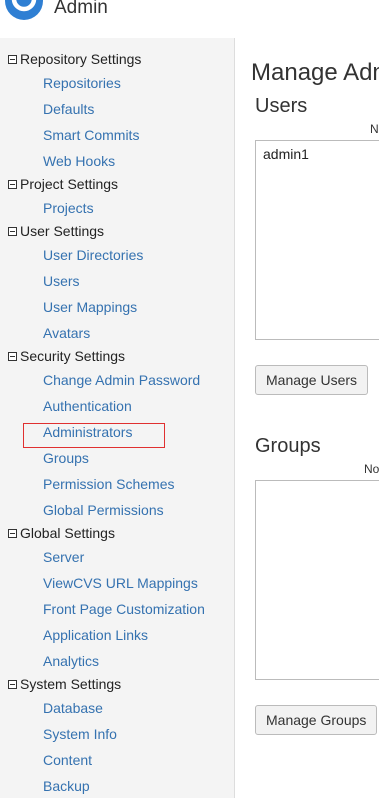  What do you see at coordinates (121, 380) in the screenshot?
I see `sidebar-item-change-admin-password: Change Admin Password` at bounding box center [121, 380].